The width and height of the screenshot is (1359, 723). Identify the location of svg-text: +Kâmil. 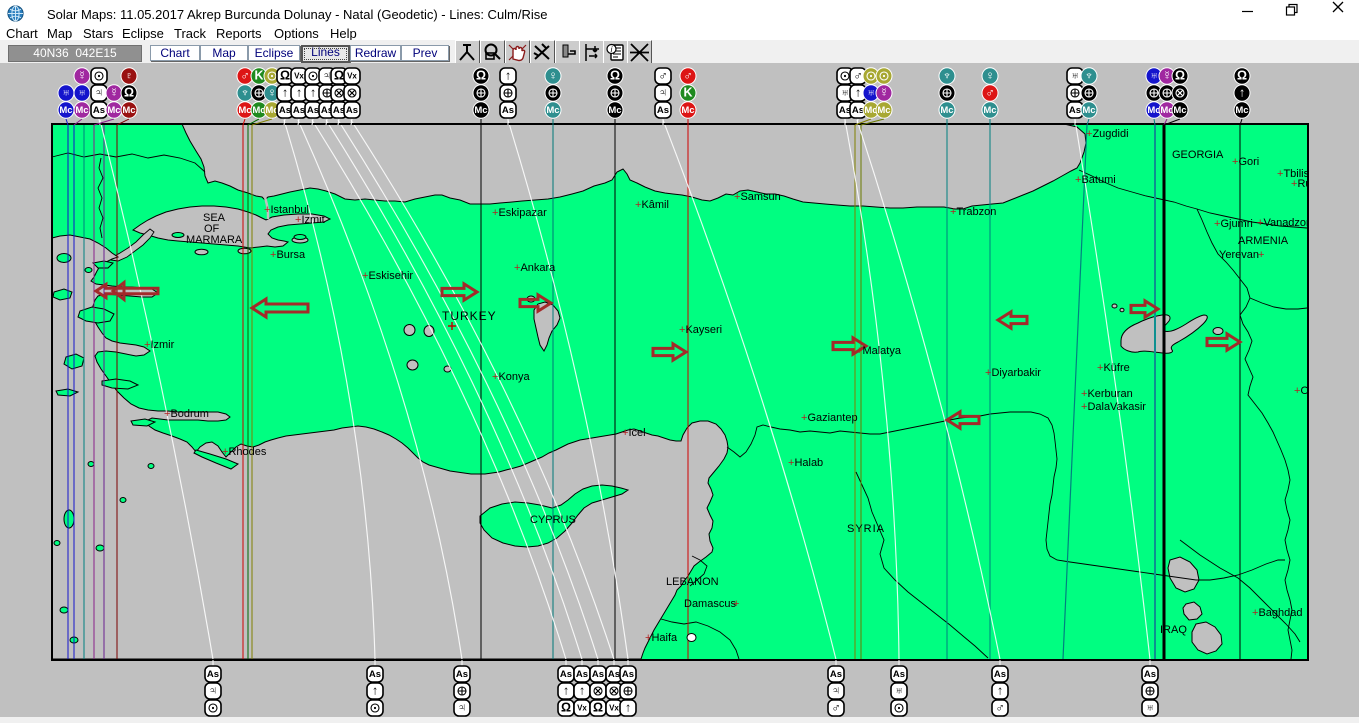
(652, 205).